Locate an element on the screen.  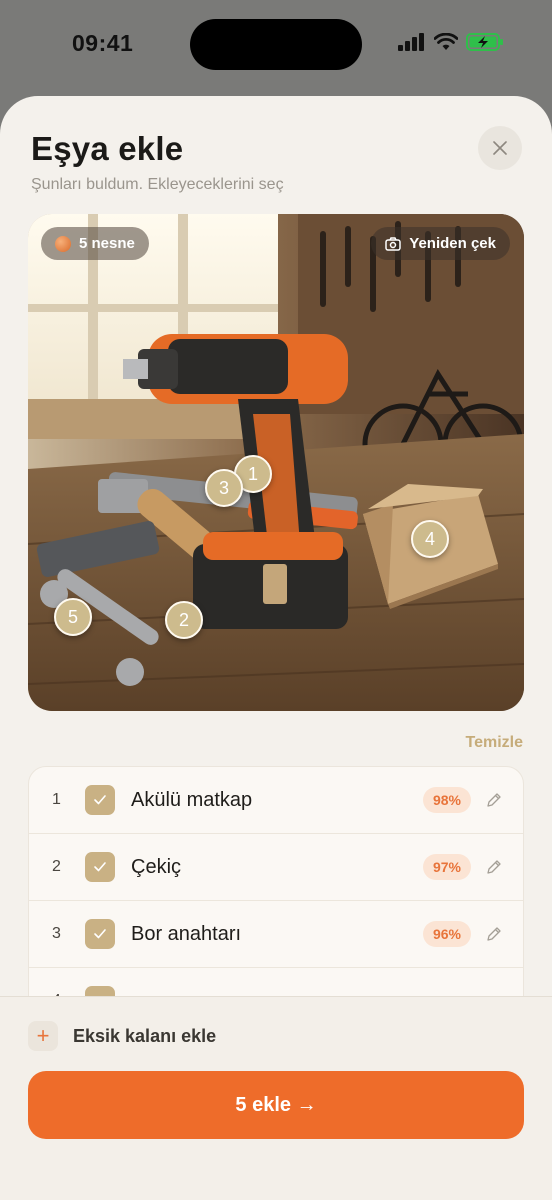
object-count-chip: 5 nesne is located at coordinates (95, 243).